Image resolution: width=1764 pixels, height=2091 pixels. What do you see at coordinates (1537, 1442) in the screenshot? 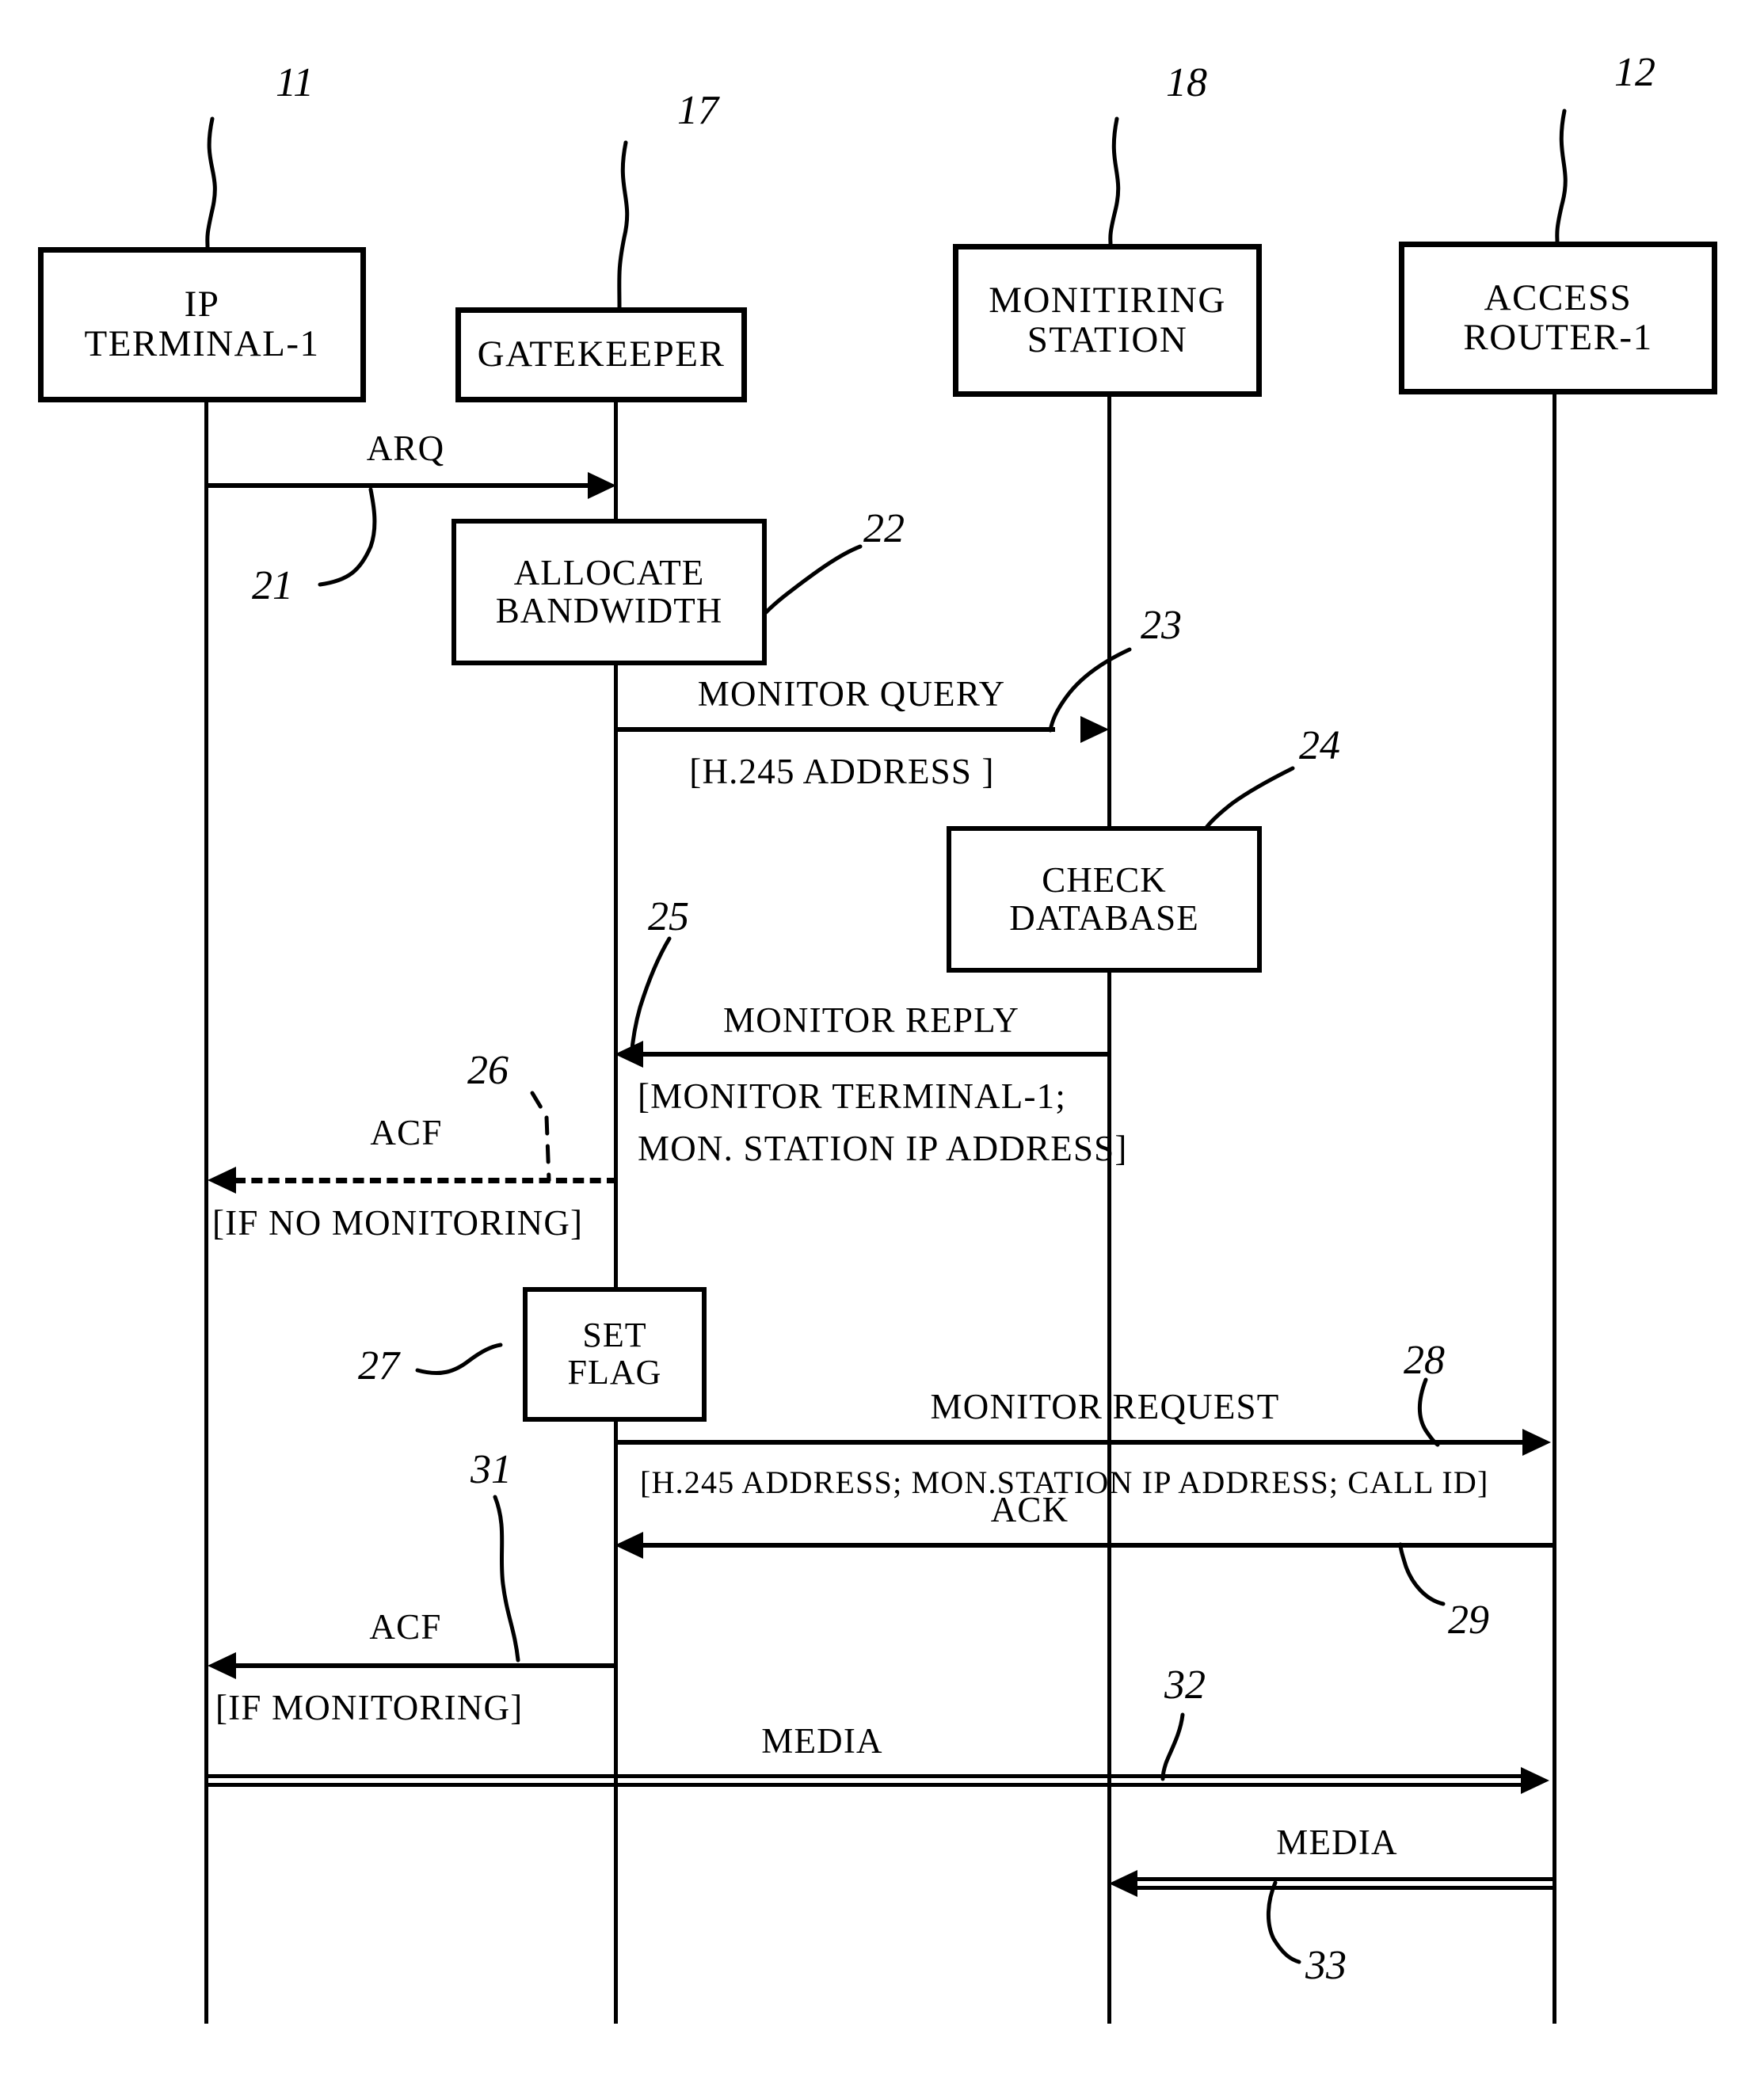
I see `arrowhead-monitor-request` at bounding box center [1537, 1442].